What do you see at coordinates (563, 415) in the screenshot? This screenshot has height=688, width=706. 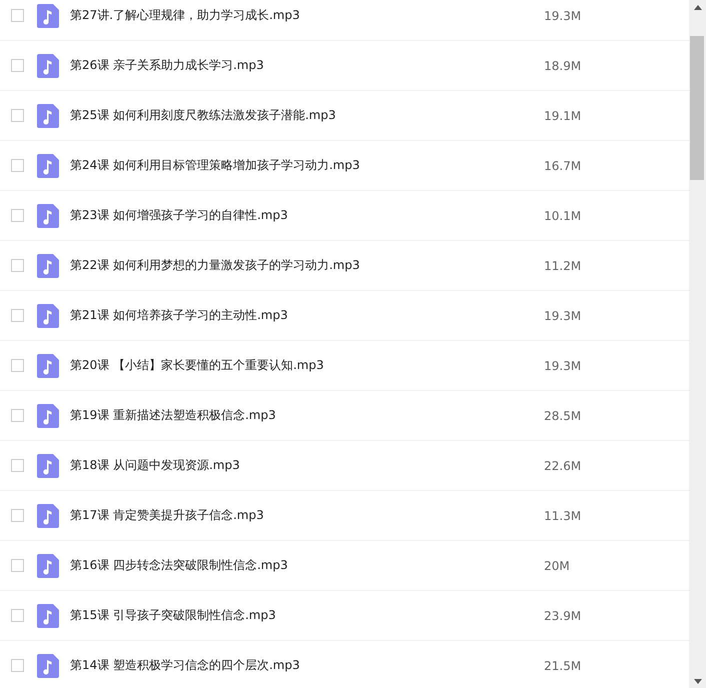 I see `file-size: 28.5M` at bounding box center [563, 415].